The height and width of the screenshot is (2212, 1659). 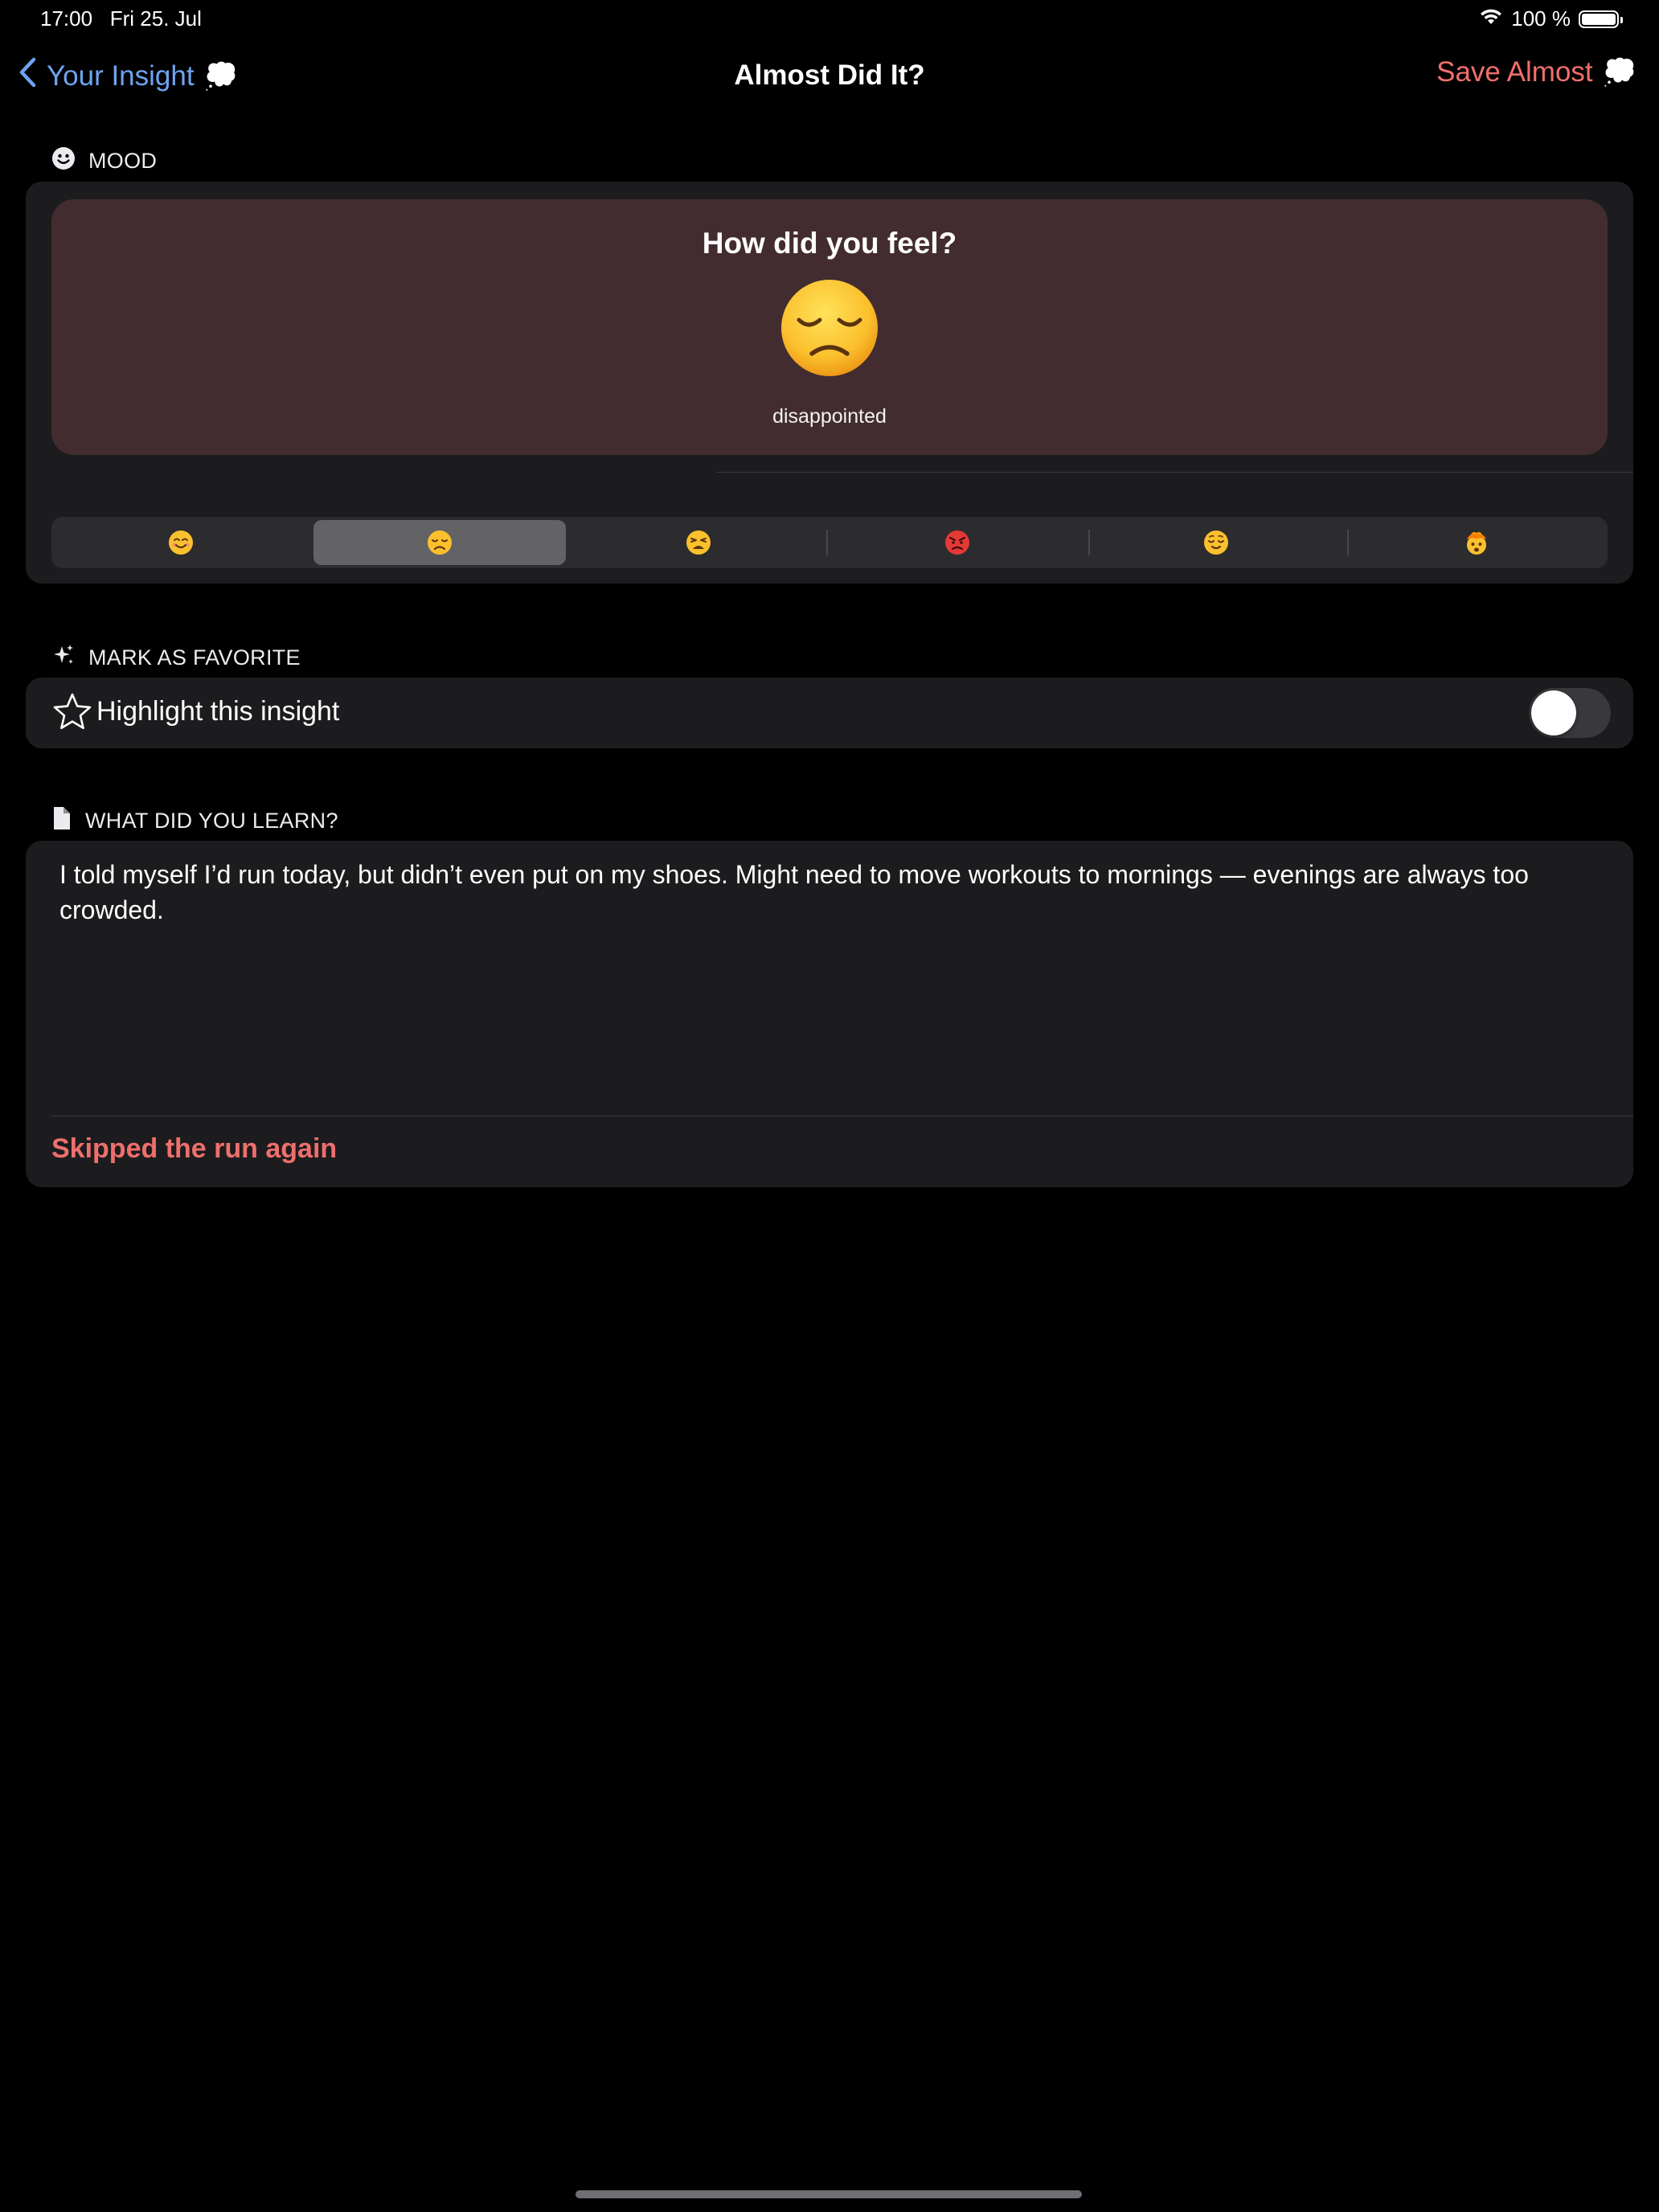 I want to click on mood-option-relieved, so click(x=1216, y=542).